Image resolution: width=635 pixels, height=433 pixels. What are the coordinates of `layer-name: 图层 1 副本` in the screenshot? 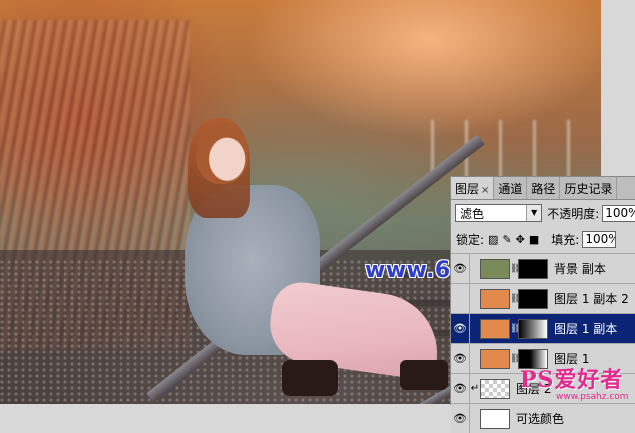 It's located at (586, 329).